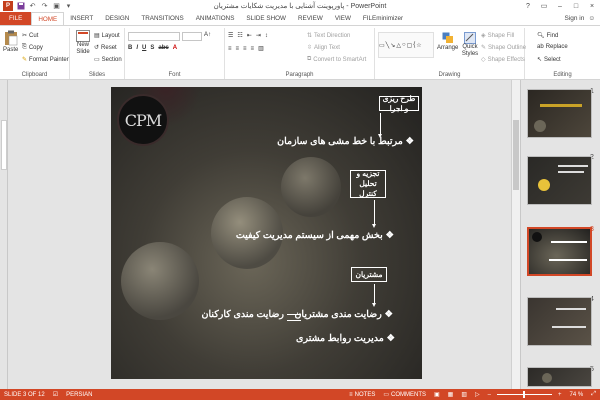  Describe the element at coordinates (79, 395) in the screenshot. I see `language-indicator: PERSIAN` at that location.